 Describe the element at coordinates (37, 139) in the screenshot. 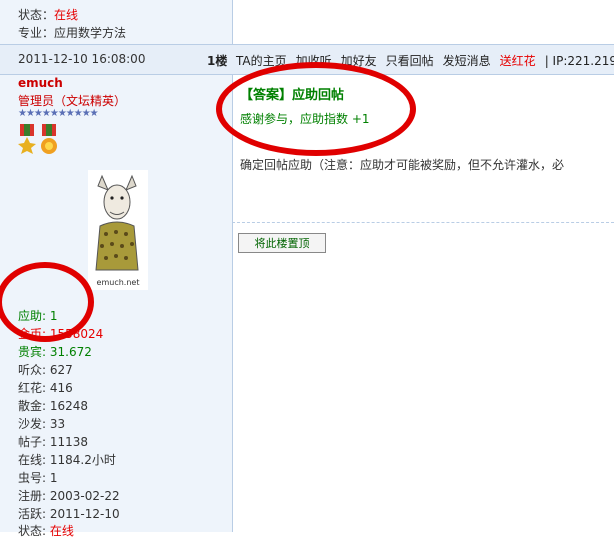

I see `medal-icons` at that location.